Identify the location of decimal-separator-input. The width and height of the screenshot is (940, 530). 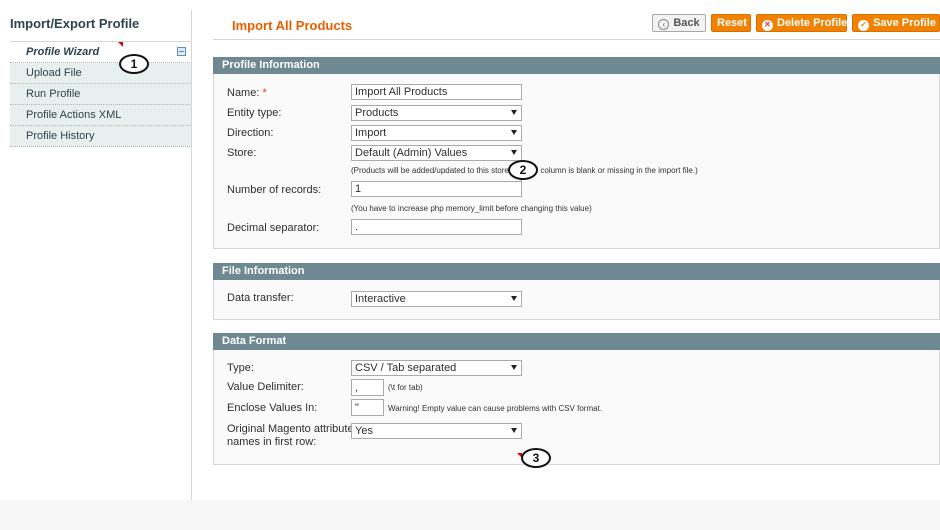
(436, 227).